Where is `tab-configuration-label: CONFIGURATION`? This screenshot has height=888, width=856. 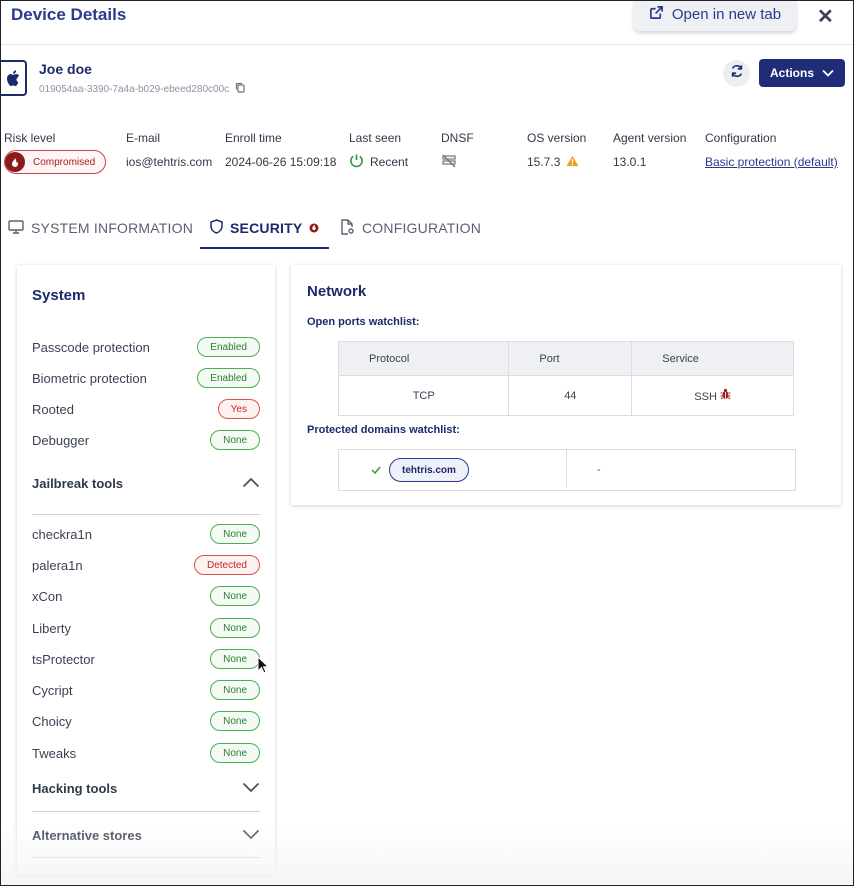 tab-configuration-label: CONFIGURATION is located at coordinates (422, 228).